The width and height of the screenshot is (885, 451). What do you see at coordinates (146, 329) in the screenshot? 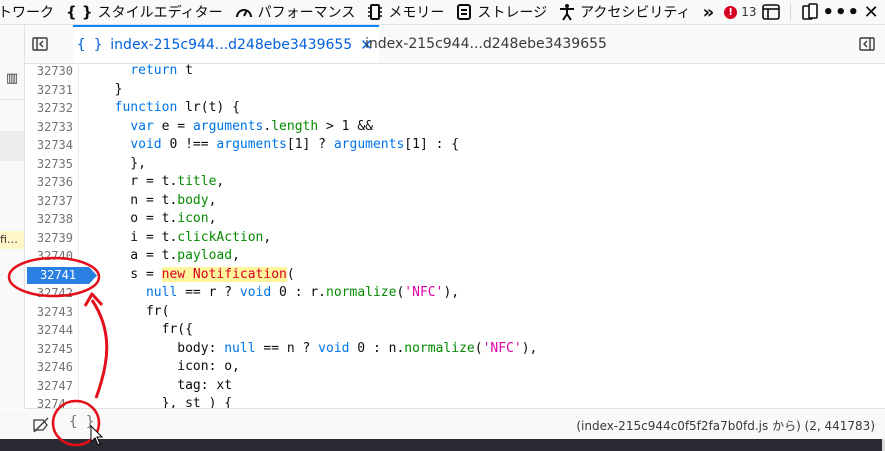
I see `code-line: fr({` at bounding box center [146, 329].